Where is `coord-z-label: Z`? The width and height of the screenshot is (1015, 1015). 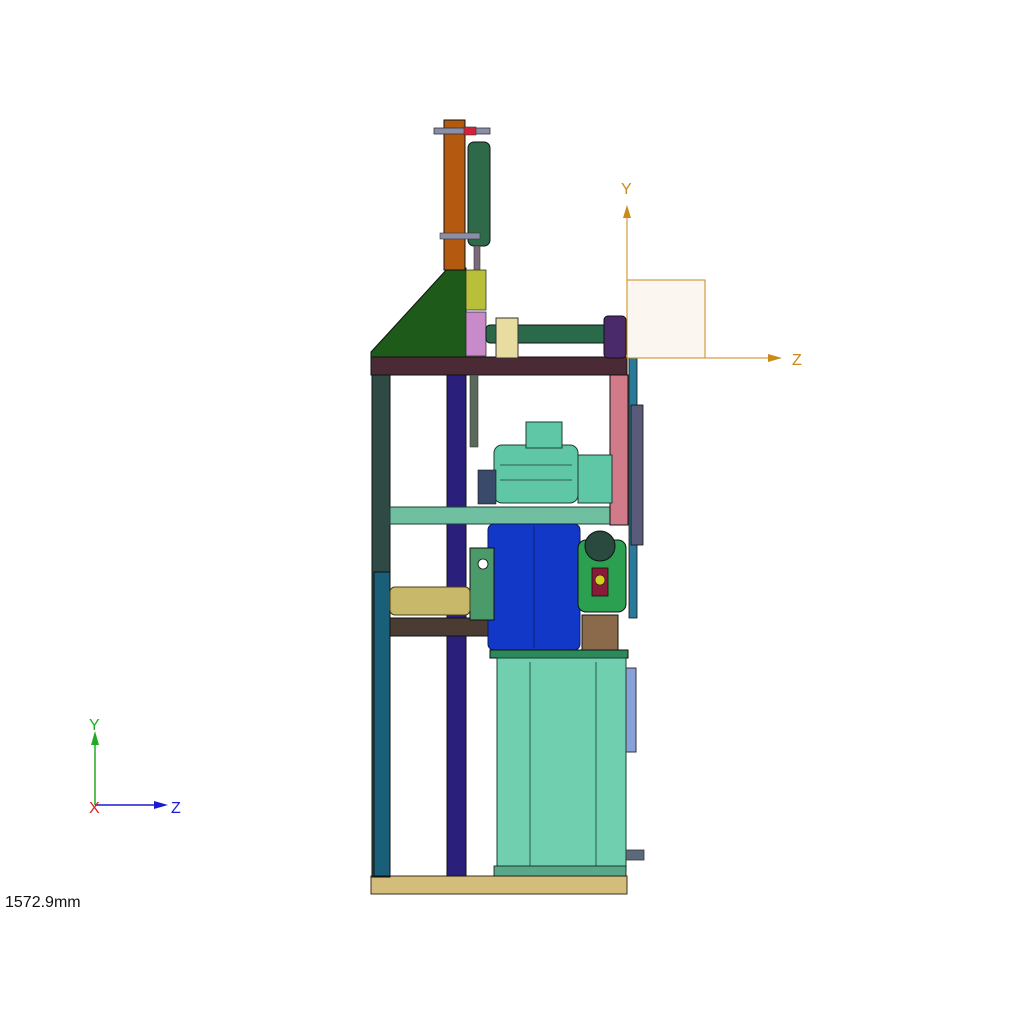 coord-z-label: Z is located at coordinates (797, 360).